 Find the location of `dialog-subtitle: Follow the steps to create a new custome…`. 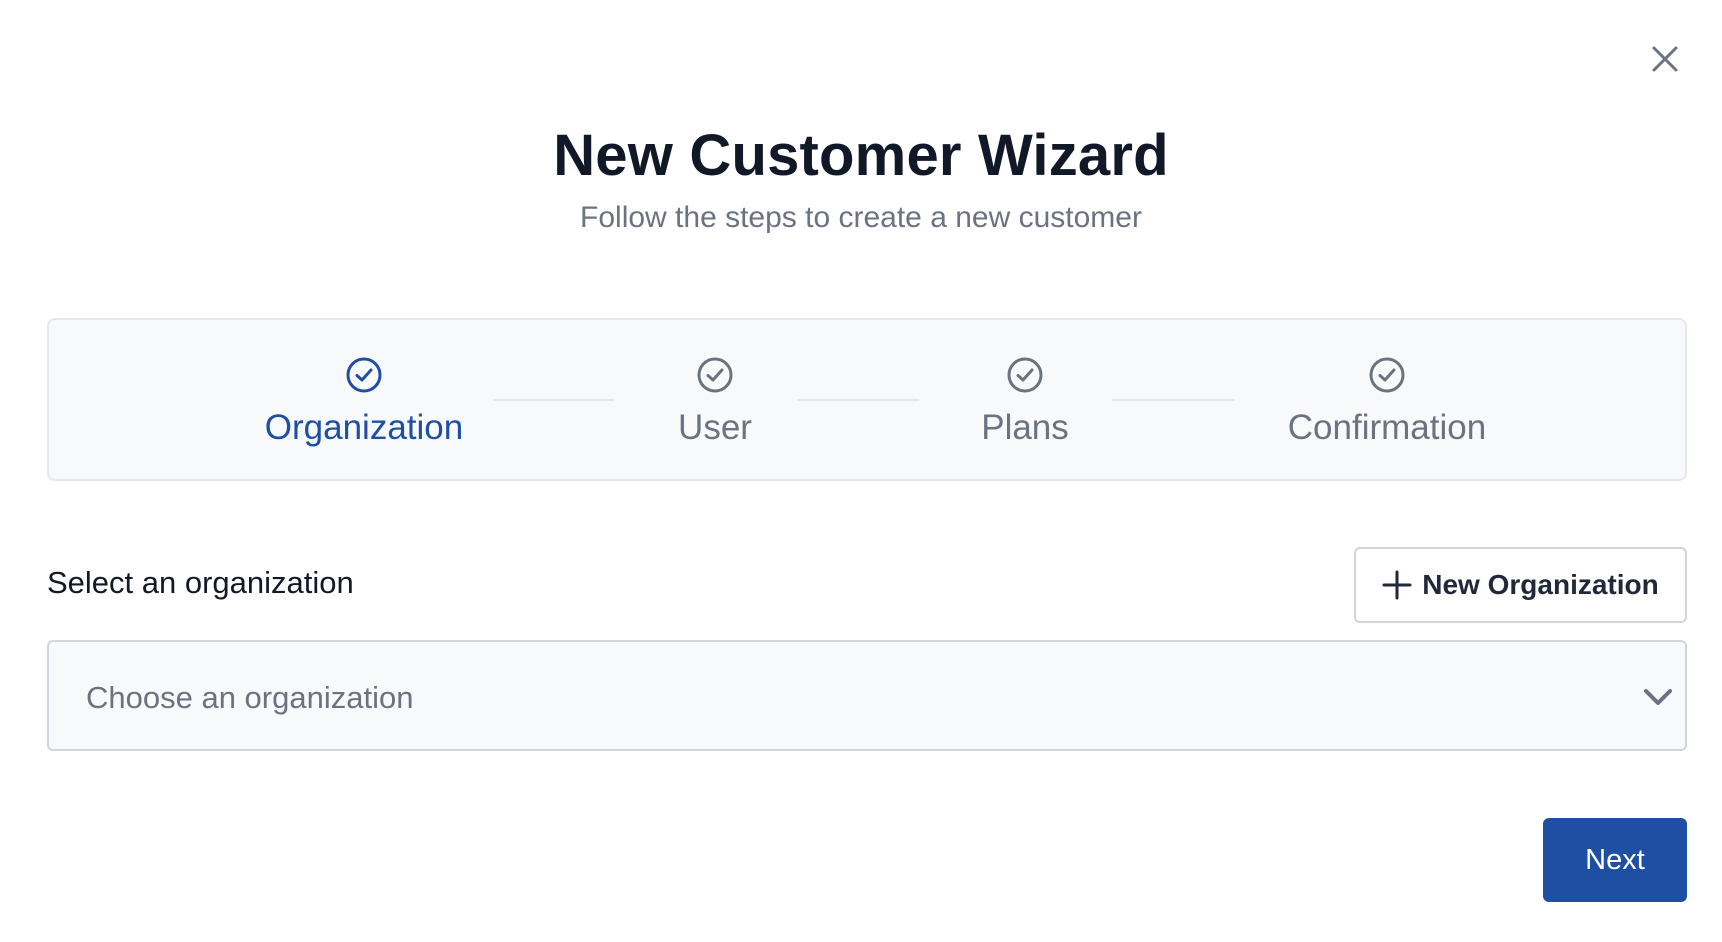

dialog-subtitle: Follow the steps to create a new custome… is located at coordinates (861, 217).